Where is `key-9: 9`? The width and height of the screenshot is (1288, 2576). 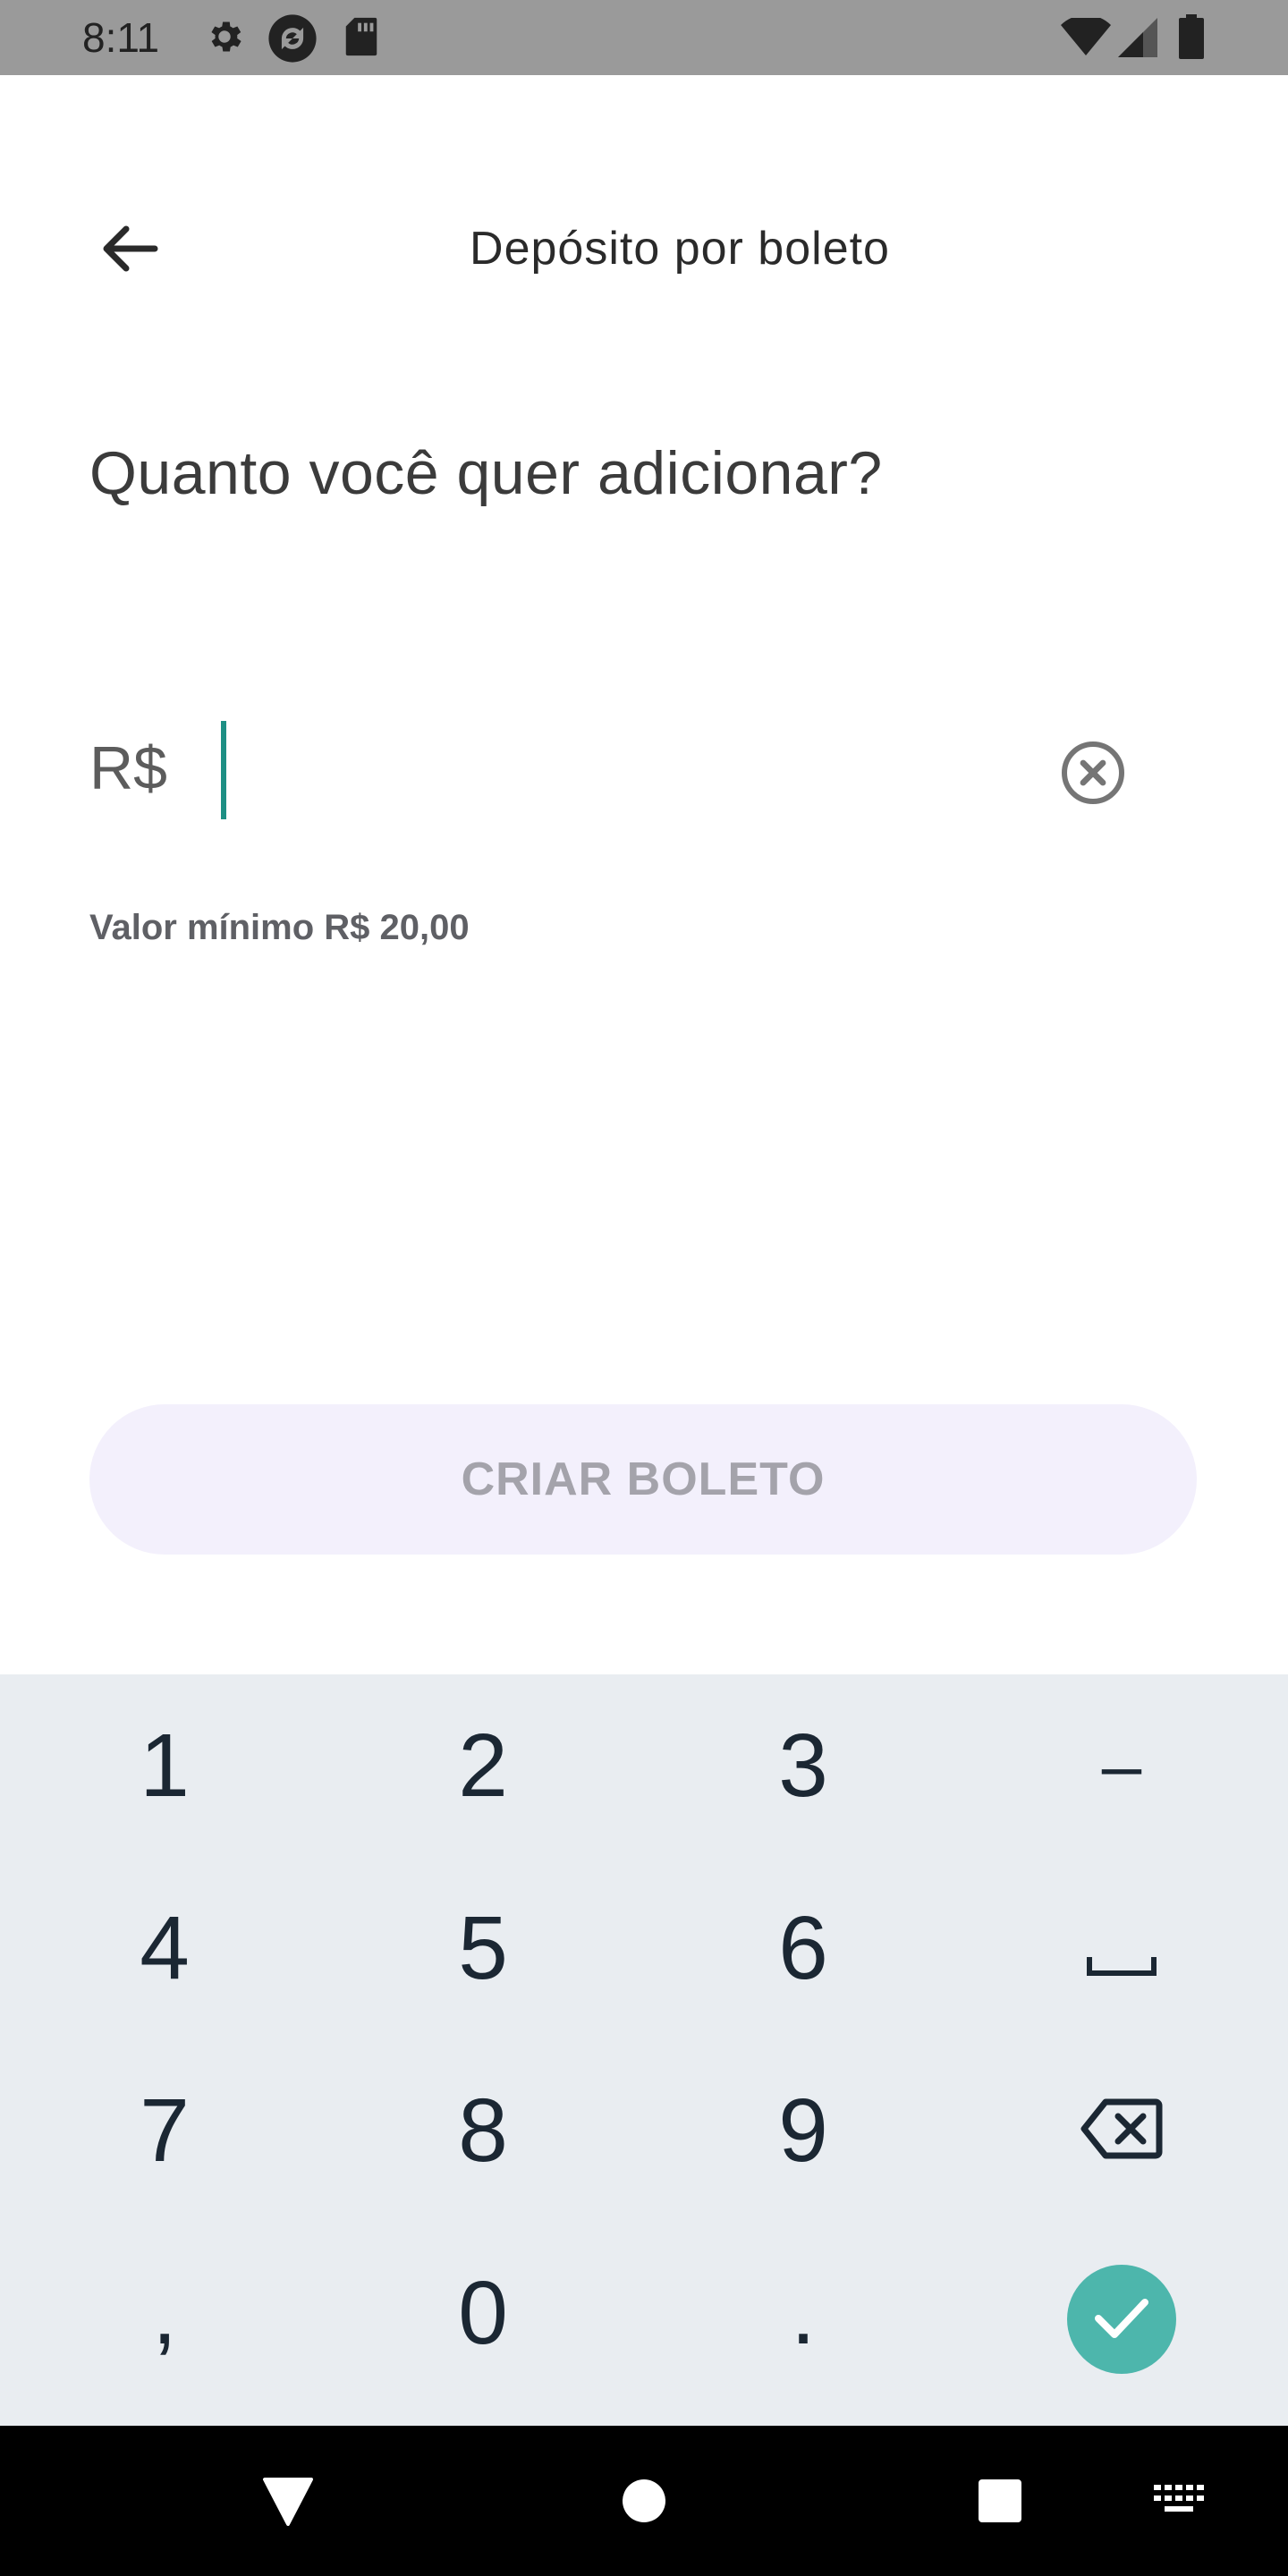 key-9: 9 is located at coordinates (803, 2130).